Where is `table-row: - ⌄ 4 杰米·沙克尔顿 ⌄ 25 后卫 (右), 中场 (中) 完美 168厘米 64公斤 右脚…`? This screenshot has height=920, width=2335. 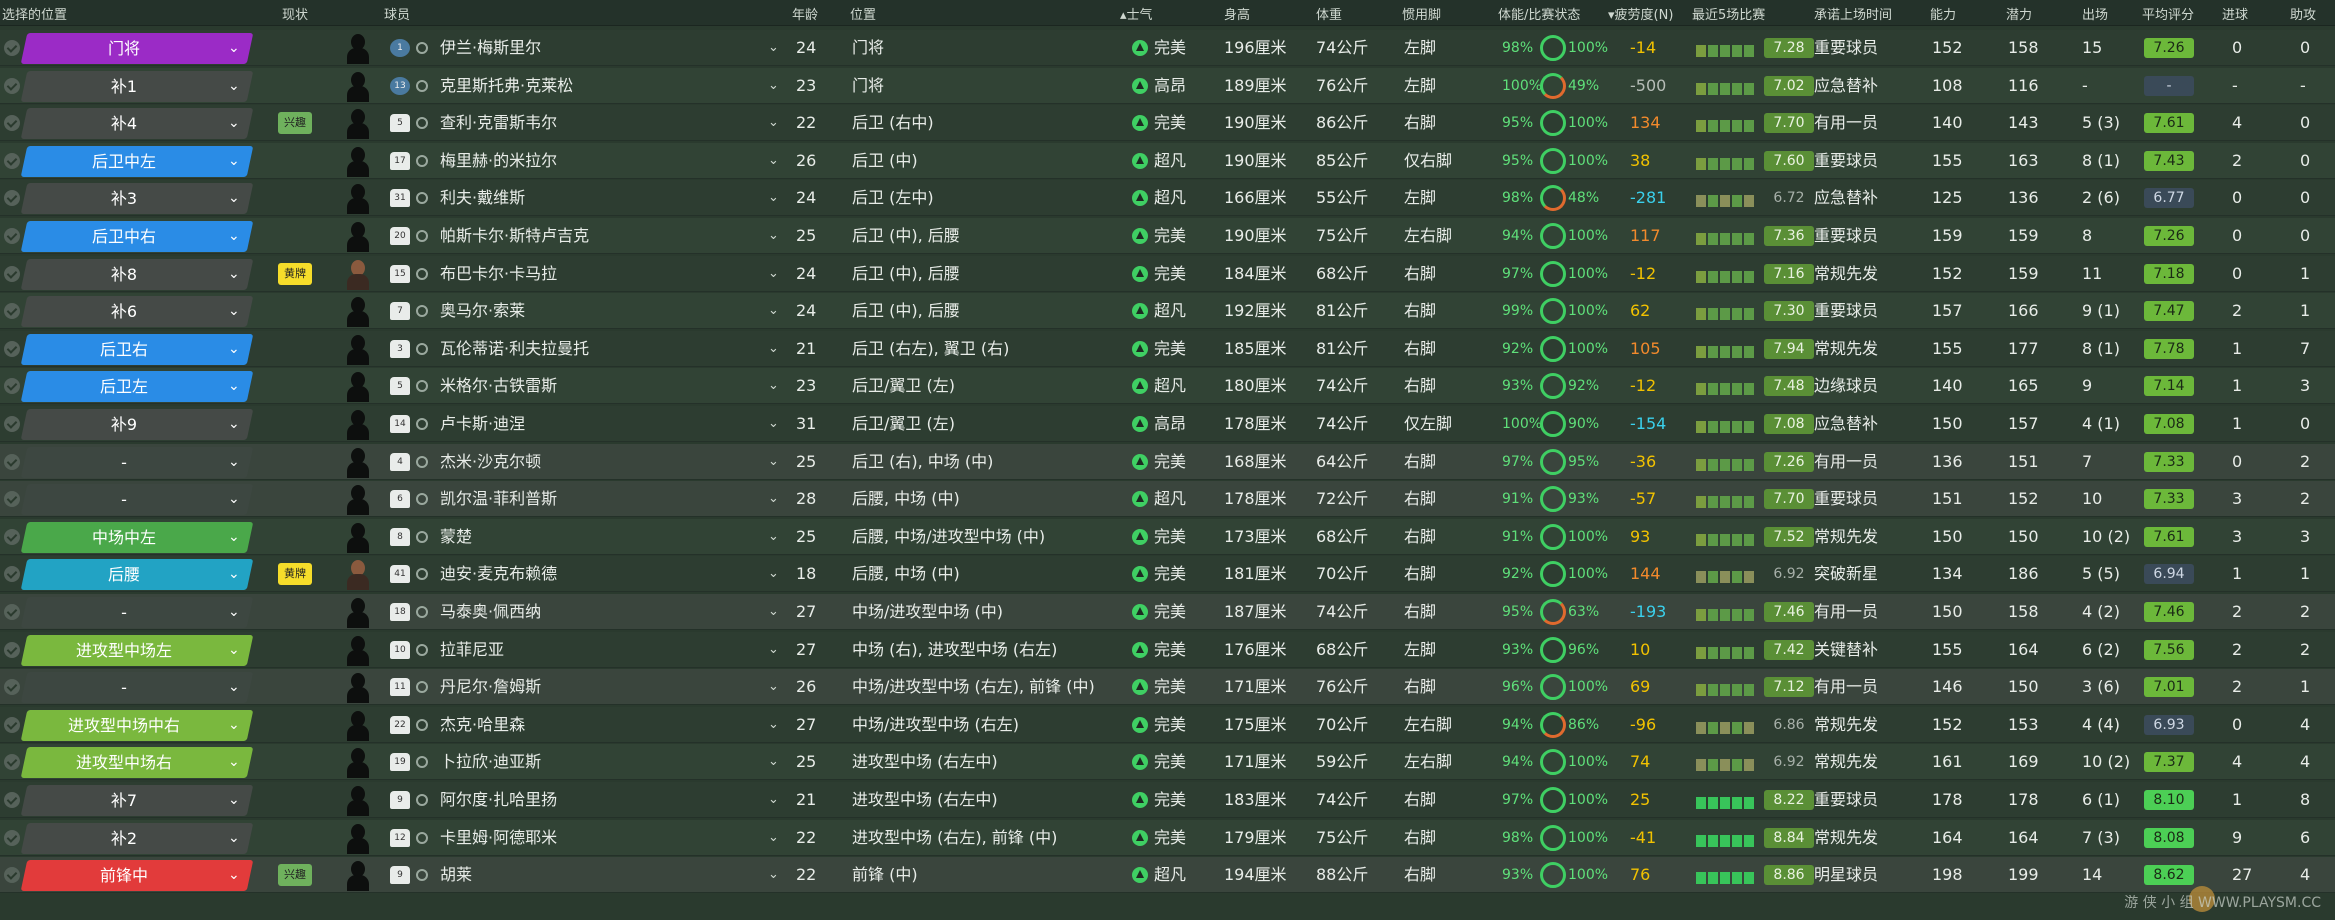 table-row: - ⌄ 4 杰米·沙克尔顿 ⌄ 25 后卫 (右), 中场 (中) 完美 168厘米 64公斤 右脚… is located at coordinates (1167, 461).